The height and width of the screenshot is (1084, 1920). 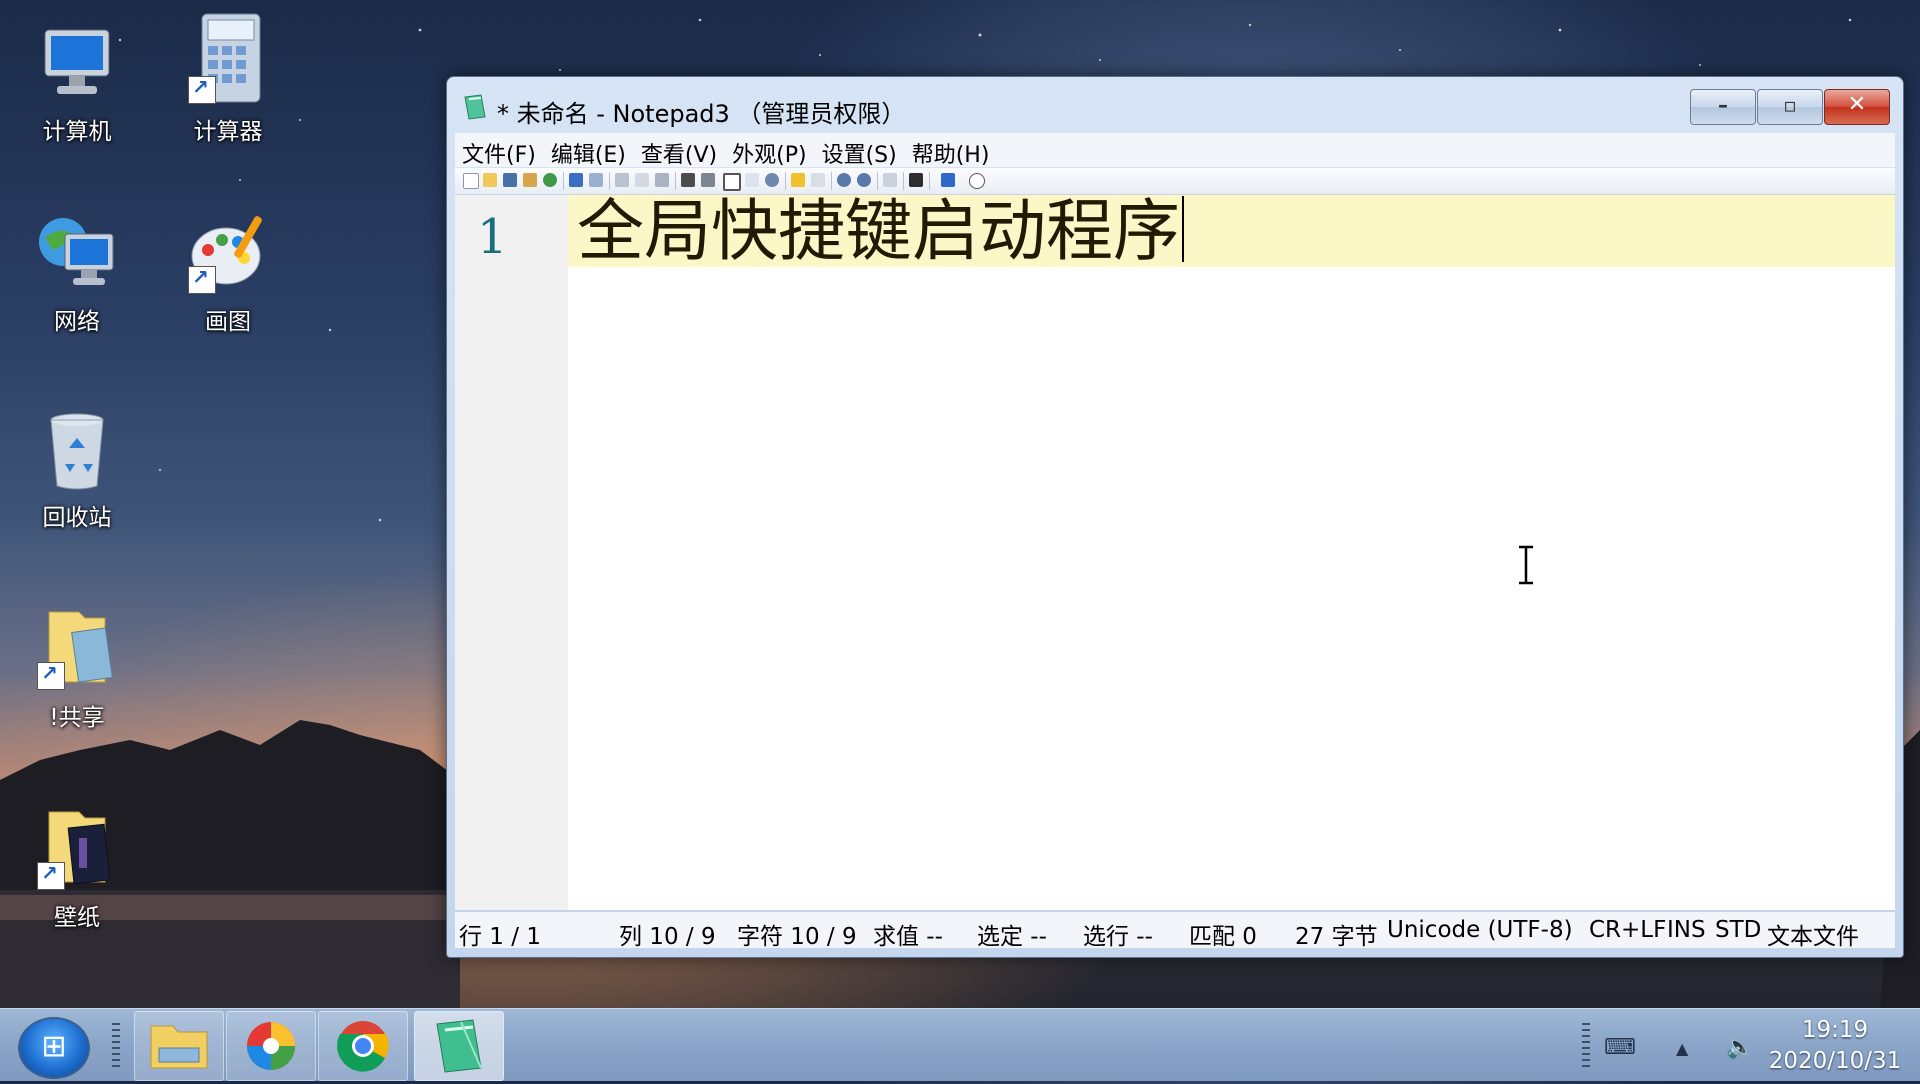 I want to click on customize-icon, so click(x=916, y=180).